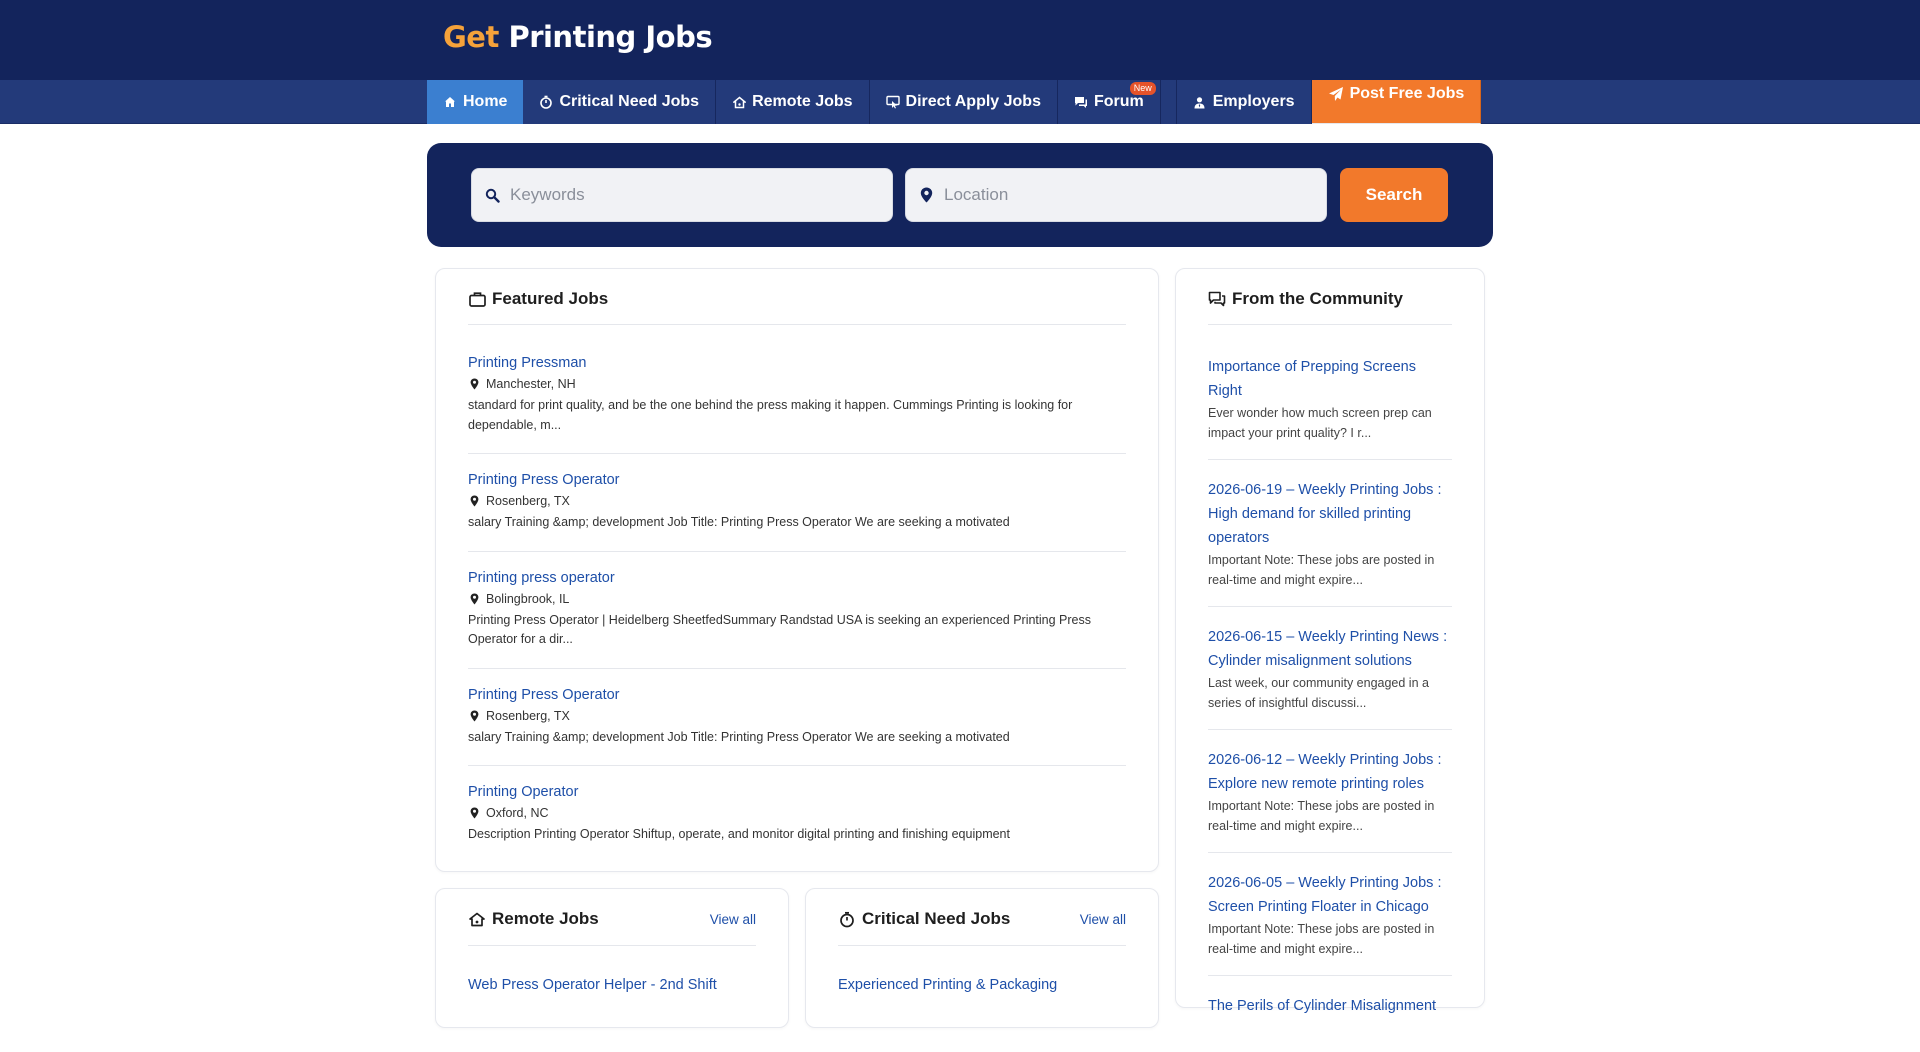  Describe the element at coordinates (797, 578) in the screenshot. I see `job-title-link: Printing press operator` at that location.